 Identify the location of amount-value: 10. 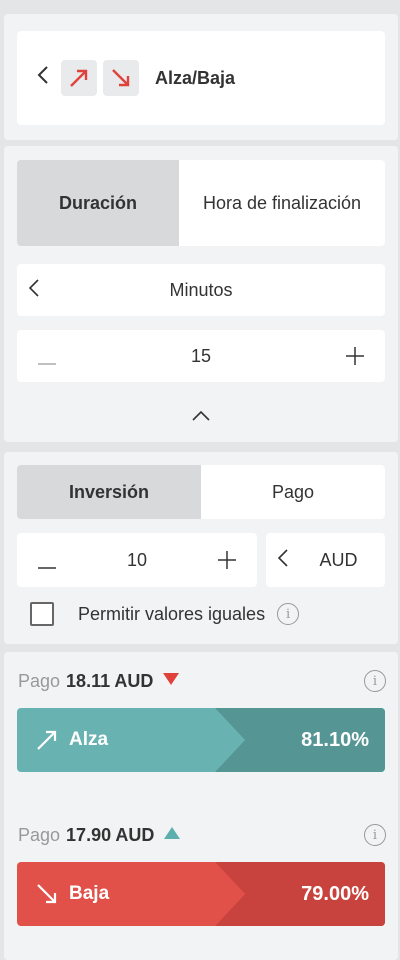
(137, 560).